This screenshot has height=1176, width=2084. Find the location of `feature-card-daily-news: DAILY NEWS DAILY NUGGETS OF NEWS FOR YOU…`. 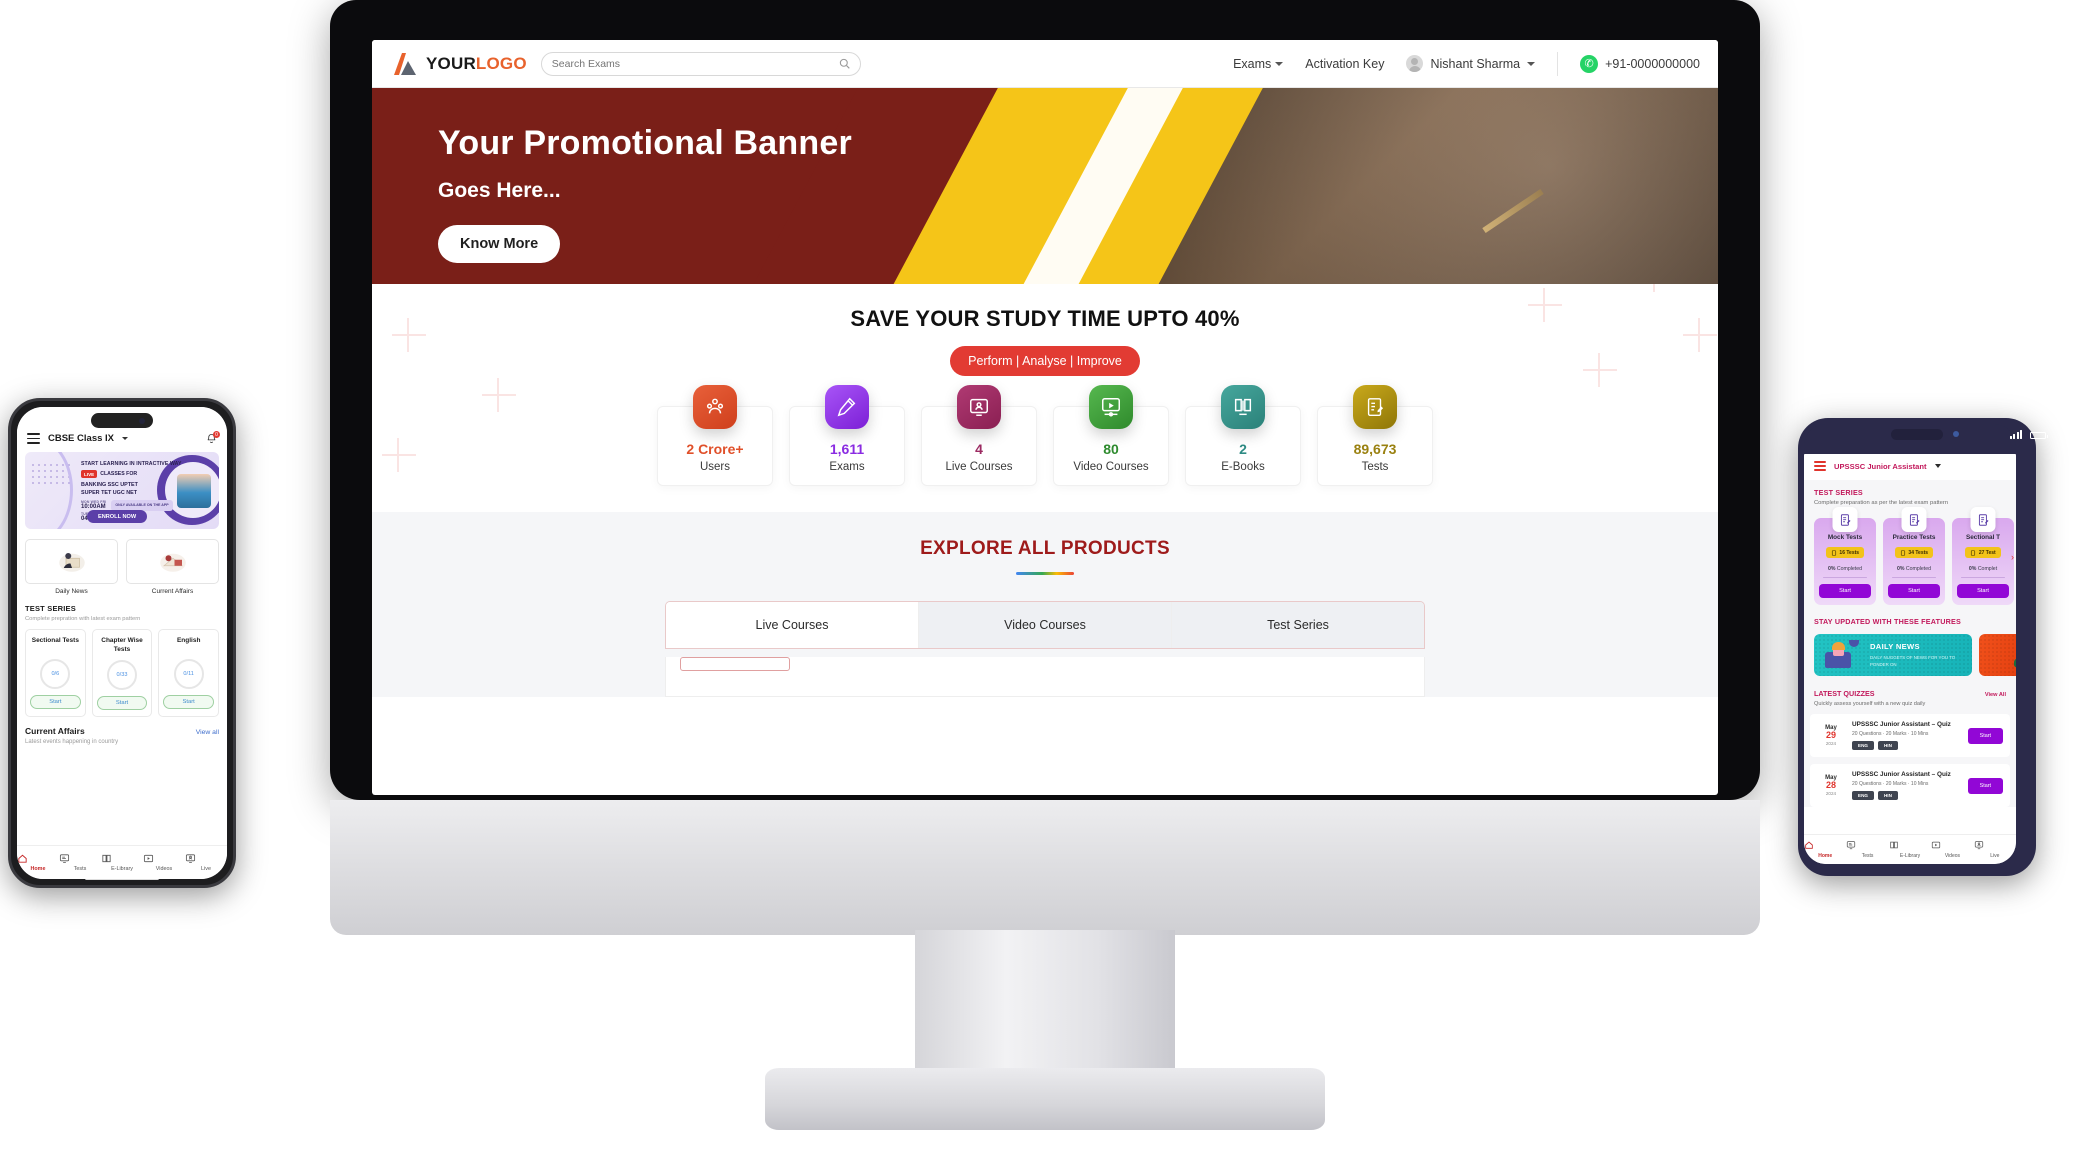

feature-card-daily-news: DAILY NEWS DAILY NUGGETS OF NEWS FOR YOU… is located at coordinates (1893, 655).